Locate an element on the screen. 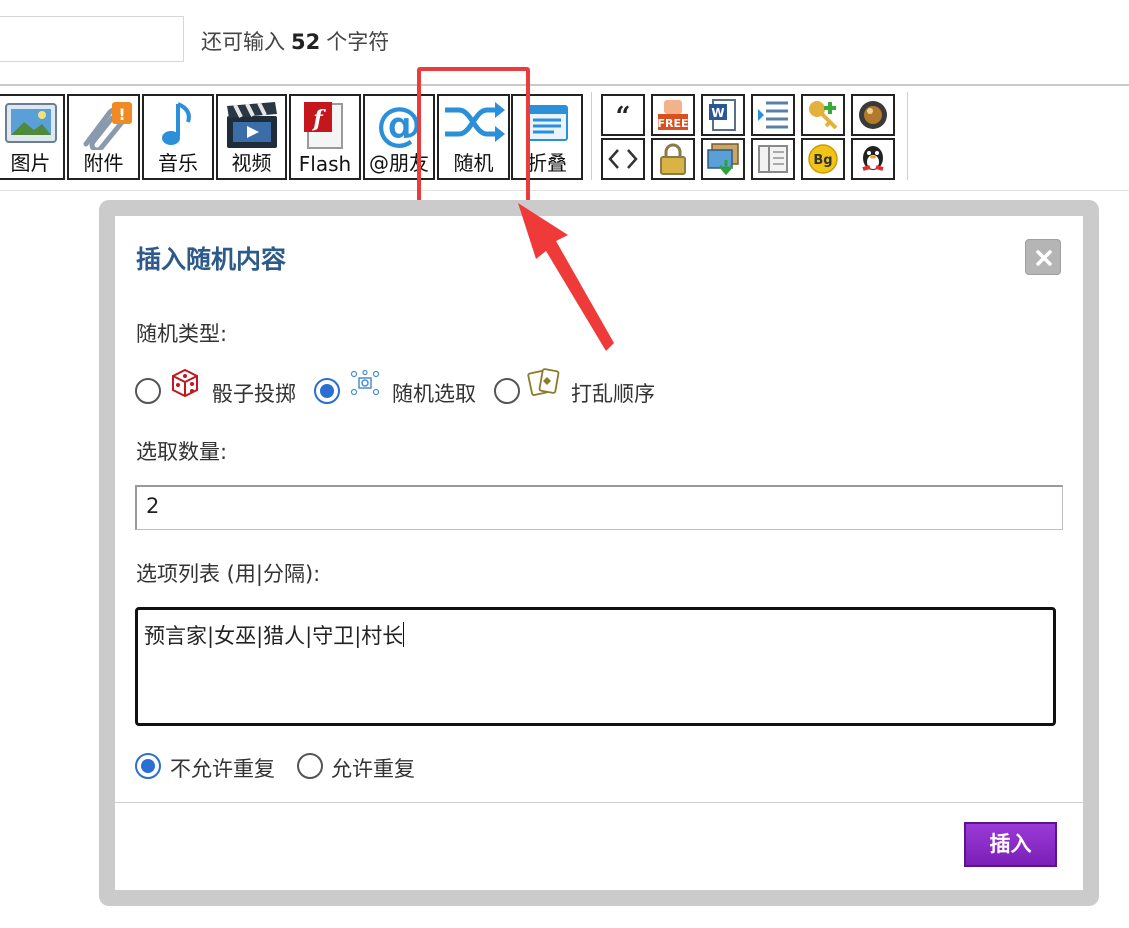  count-input: 2 is located at coordinates (599, 507).